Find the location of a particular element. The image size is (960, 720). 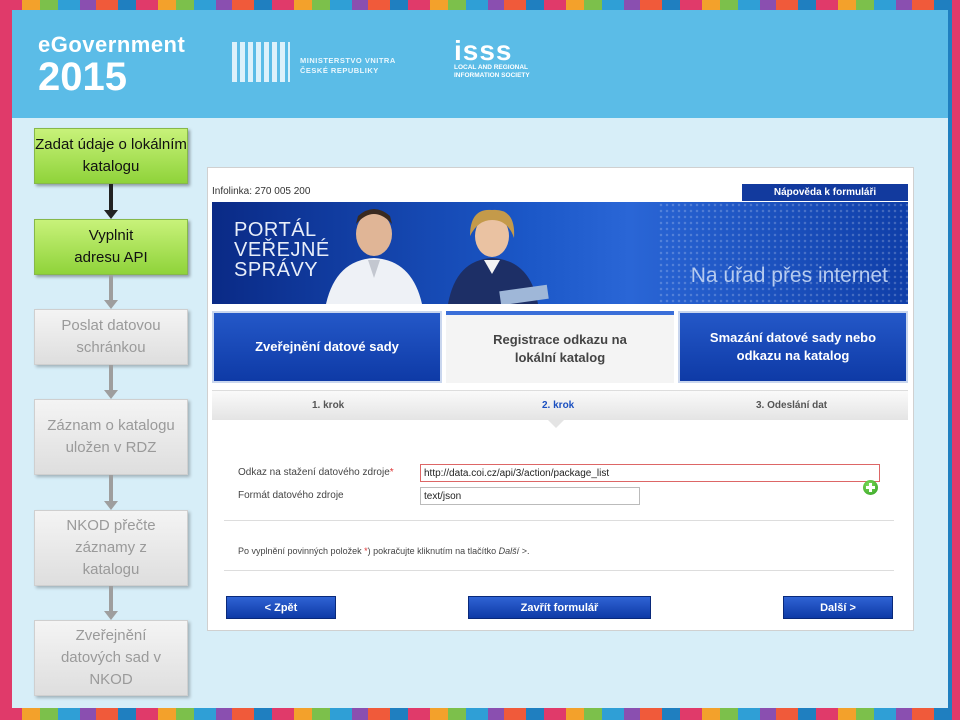

tab-register-catalog: Registrace odkazu na lokální katalog is located at coordinates (560, 347).